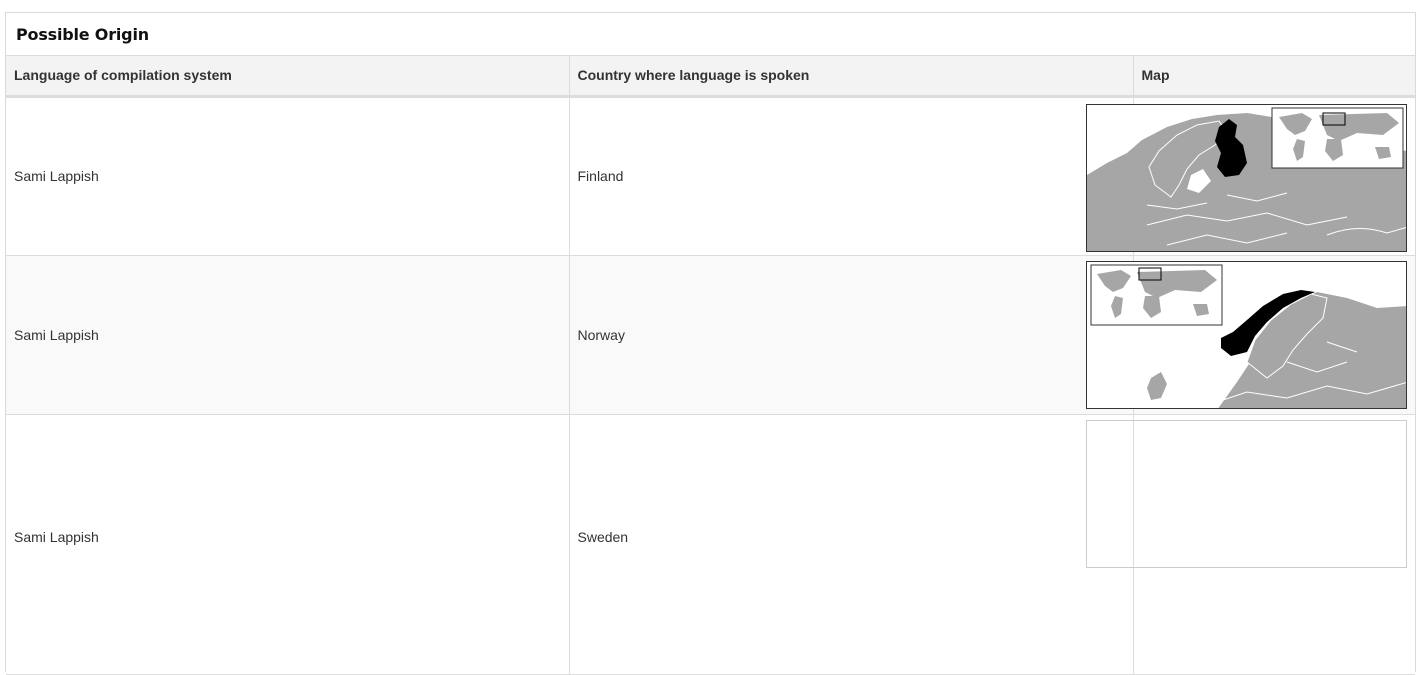 The image size is (1421, 675). Describe the element at coordinates (288, 77) in the screenshot. I see `column-header-language: Language of compilation system` at that location.